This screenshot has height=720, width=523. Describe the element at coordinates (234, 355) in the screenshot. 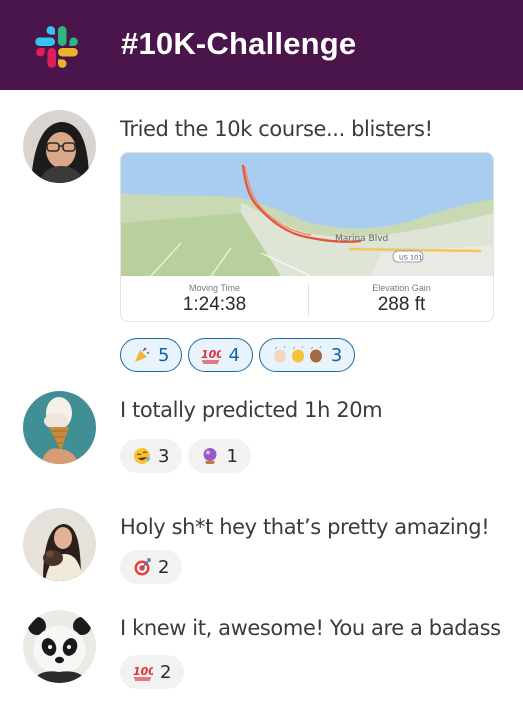

I see `reaction-count: 4` at that location.